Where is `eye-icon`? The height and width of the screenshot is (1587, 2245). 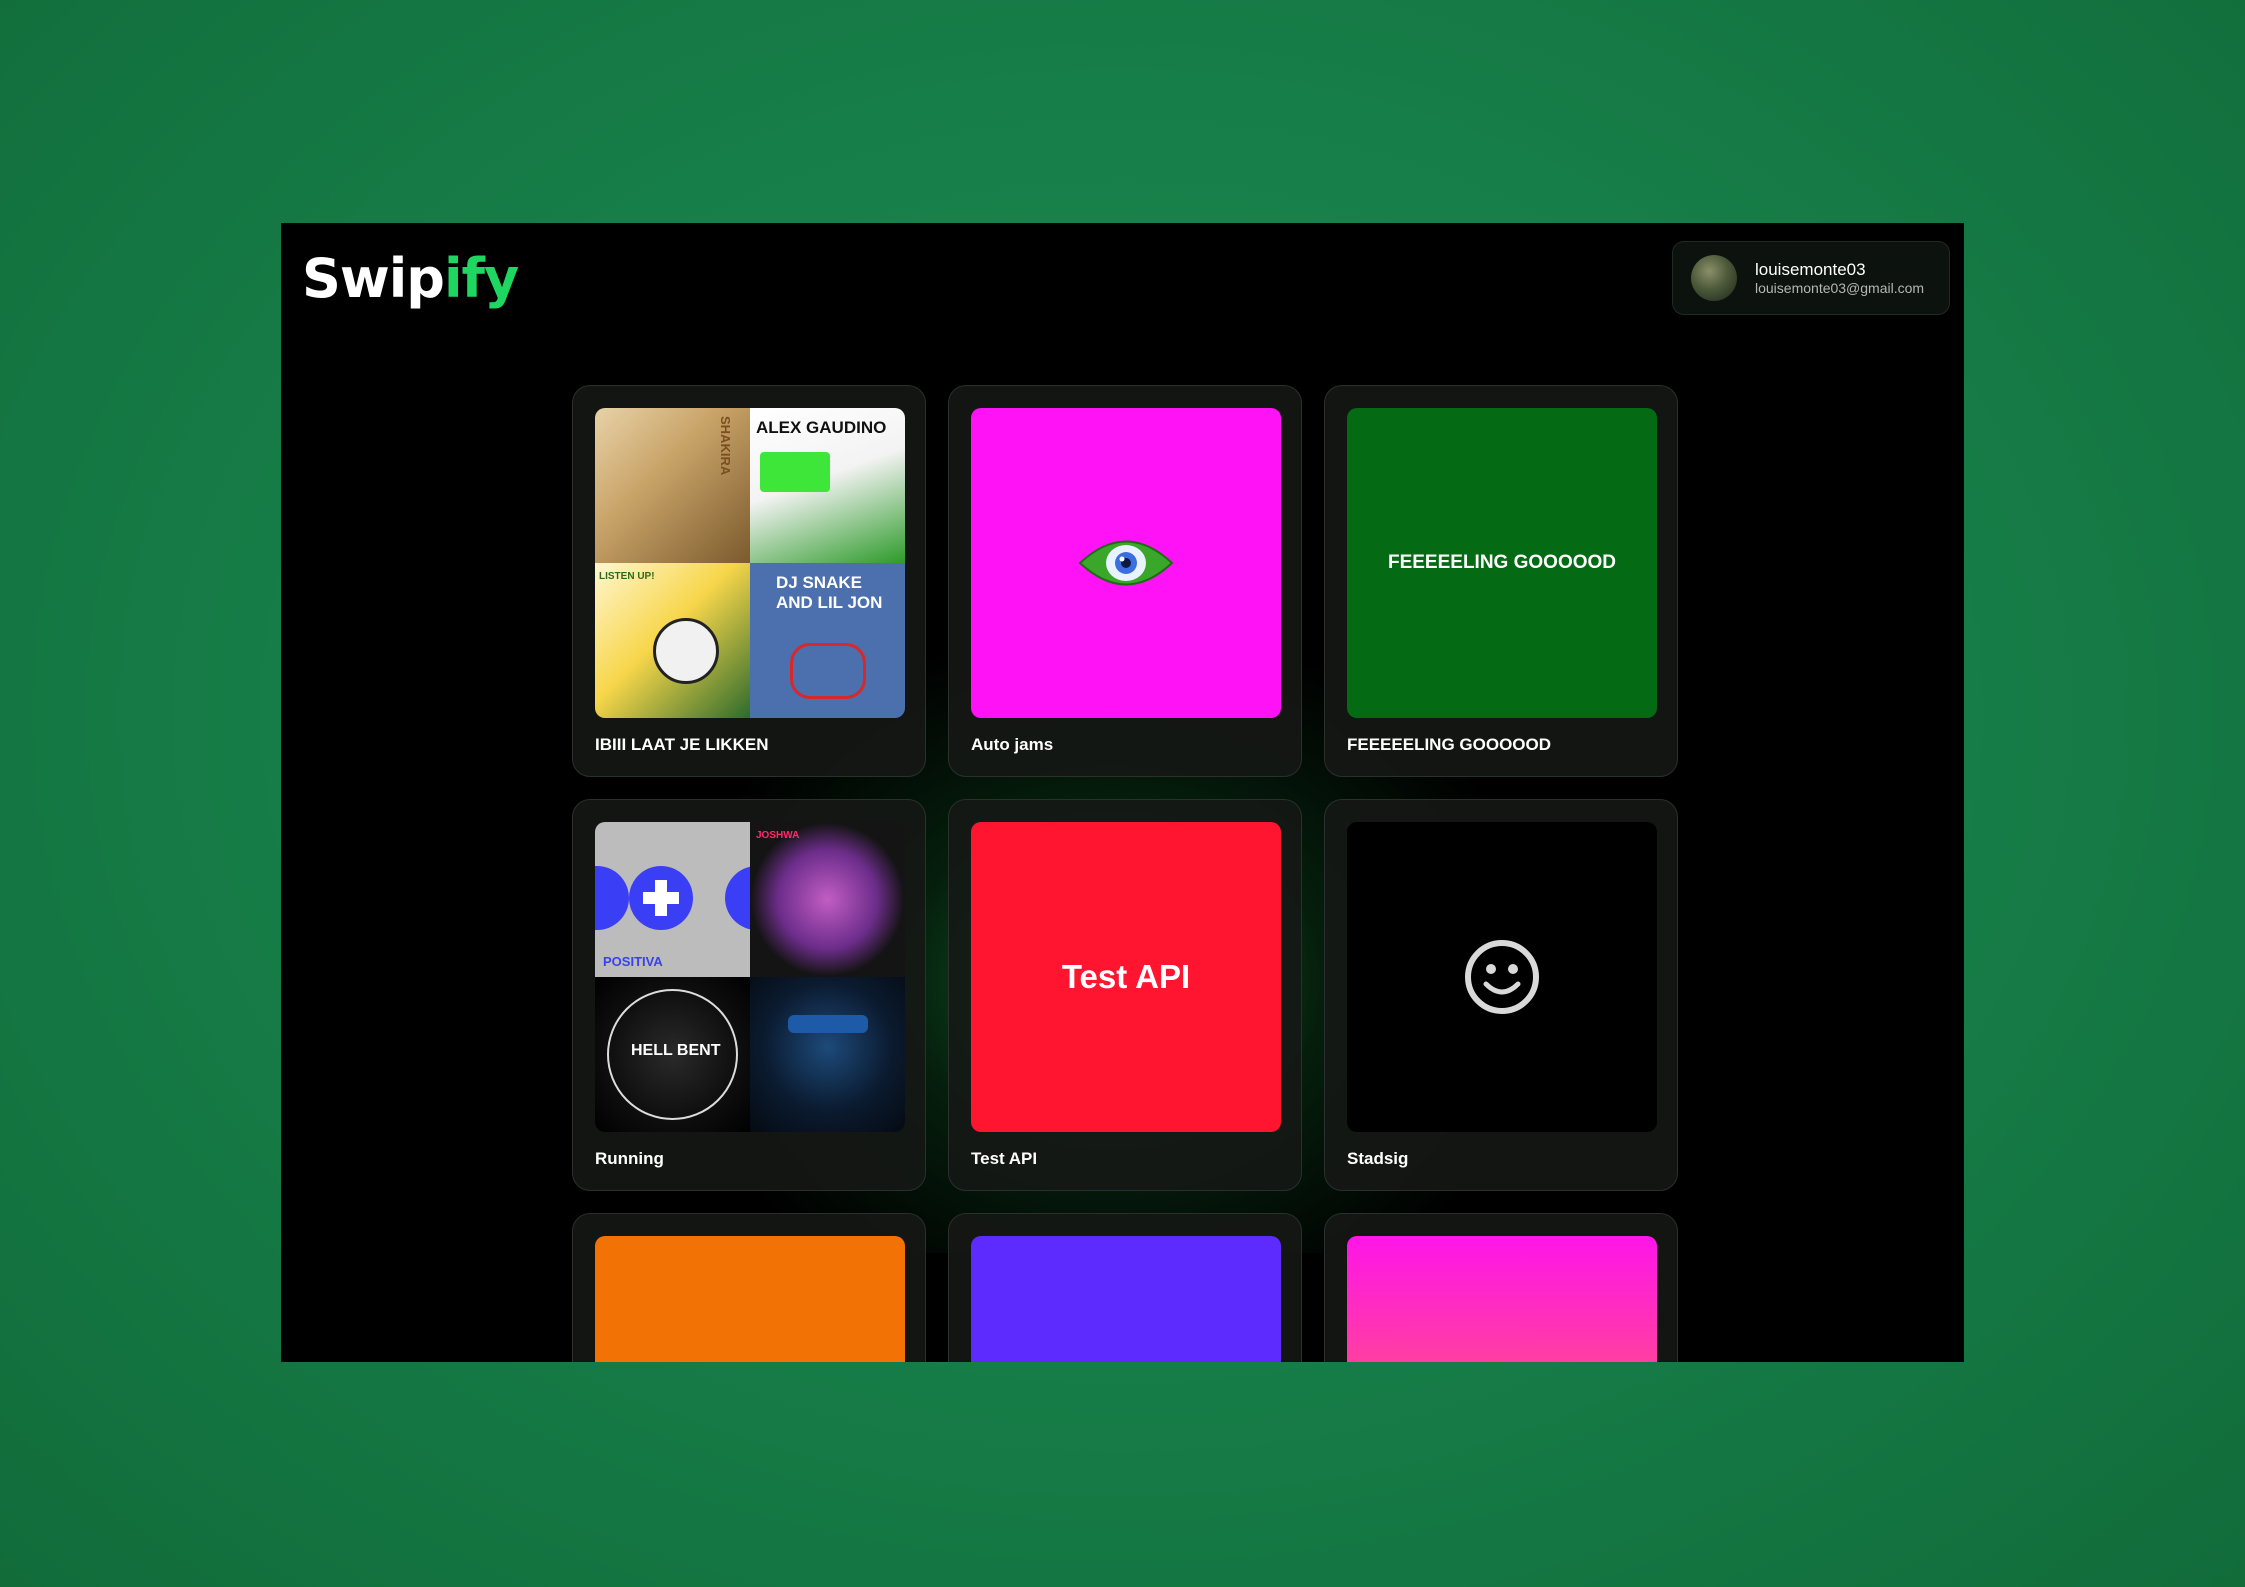
eye-icon is located at coordinates (1126, 563).